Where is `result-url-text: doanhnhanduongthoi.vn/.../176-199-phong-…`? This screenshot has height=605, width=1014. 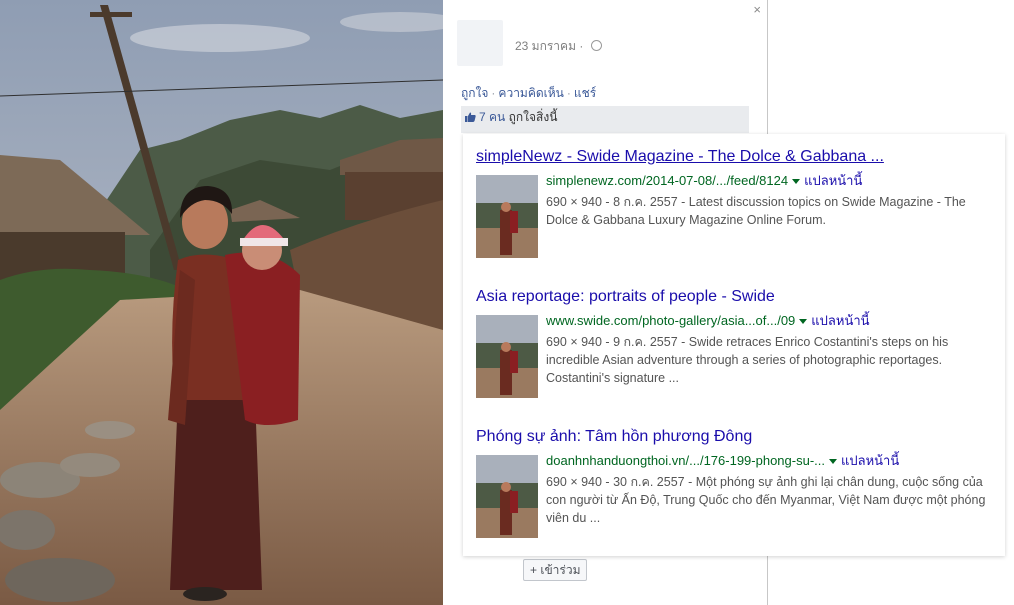 result-url-text: doanhnhanduongthoi.vn/.../176-199-phong-… is located at coordinates (685, 460).